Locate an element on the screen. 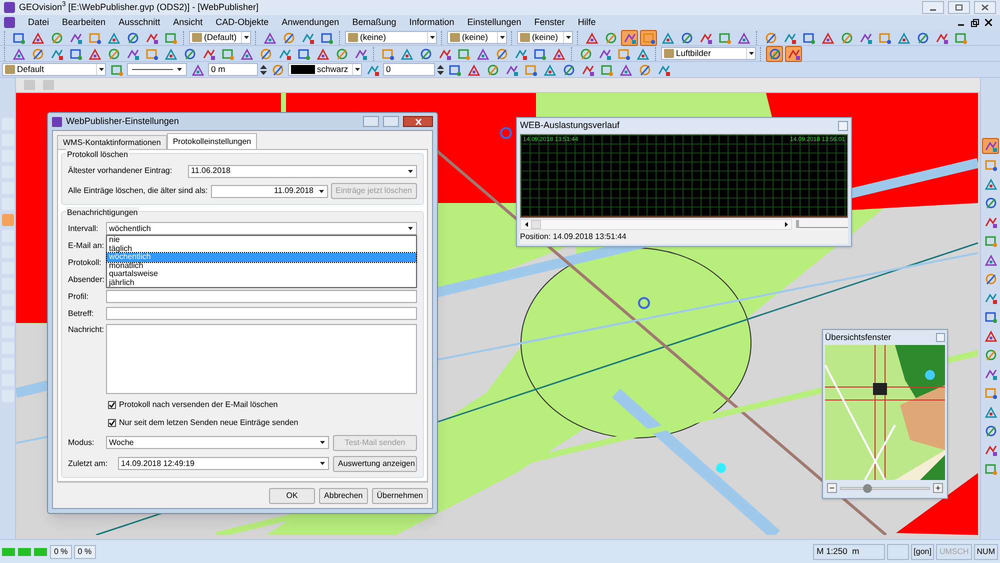 This screenshot has width=1000, height=563. close-icon is located at coordinates (988, 22).